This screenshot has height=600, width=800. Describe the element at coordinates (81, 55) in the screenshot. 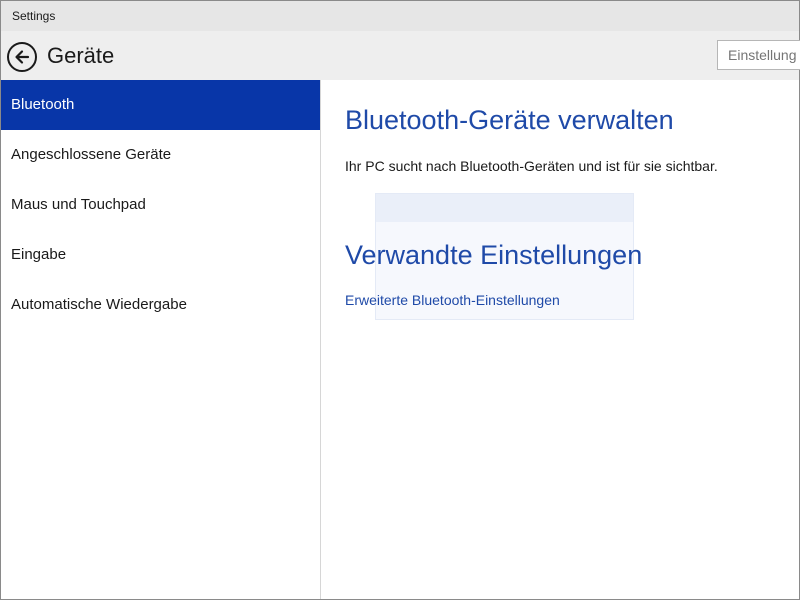

I see `page-title: Geräte` at that location.